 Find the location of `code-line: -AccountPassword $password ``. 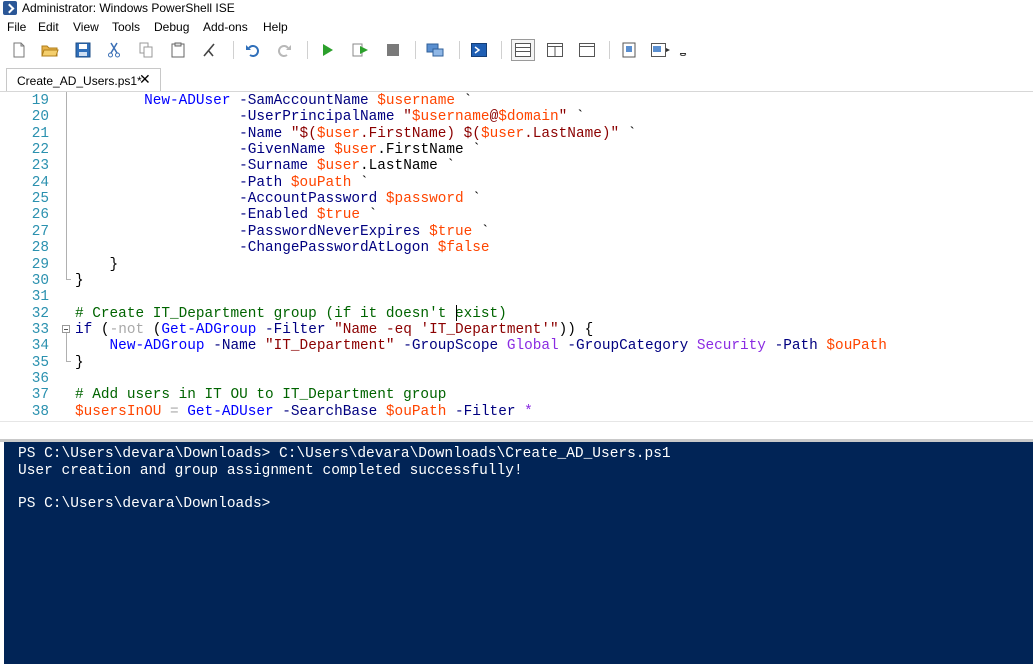

code-line: -AccountPassword $password ` is located at coordinates (278, 199).